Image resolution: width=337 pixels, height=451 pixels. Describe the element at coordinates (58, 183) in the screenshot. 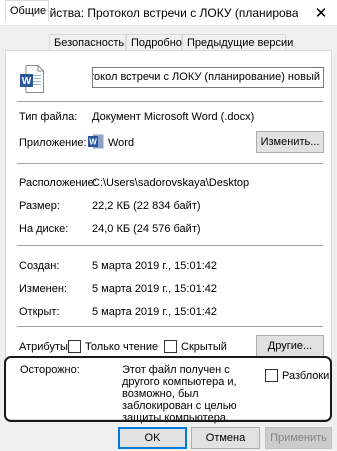

I see `location-label: Расположение:` at that location.